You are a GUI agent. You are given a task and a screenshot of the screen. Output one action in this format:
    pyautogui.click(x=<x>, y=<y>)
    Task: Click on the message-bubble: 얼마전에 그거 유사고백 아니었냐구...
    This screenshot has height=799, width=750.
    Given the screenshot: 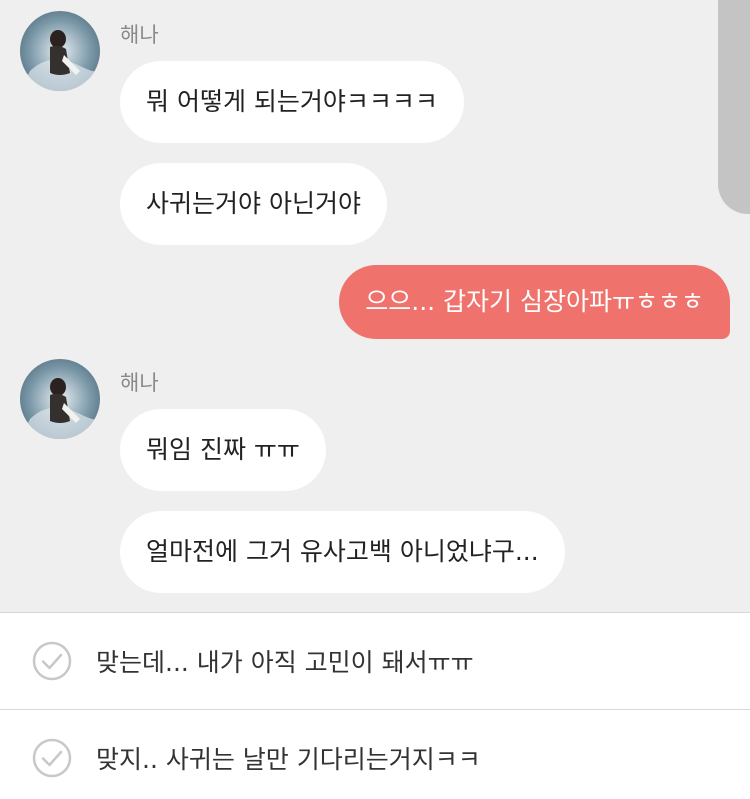 What is the action you would take?
    pyautogui.click(x=342, y=552)
    